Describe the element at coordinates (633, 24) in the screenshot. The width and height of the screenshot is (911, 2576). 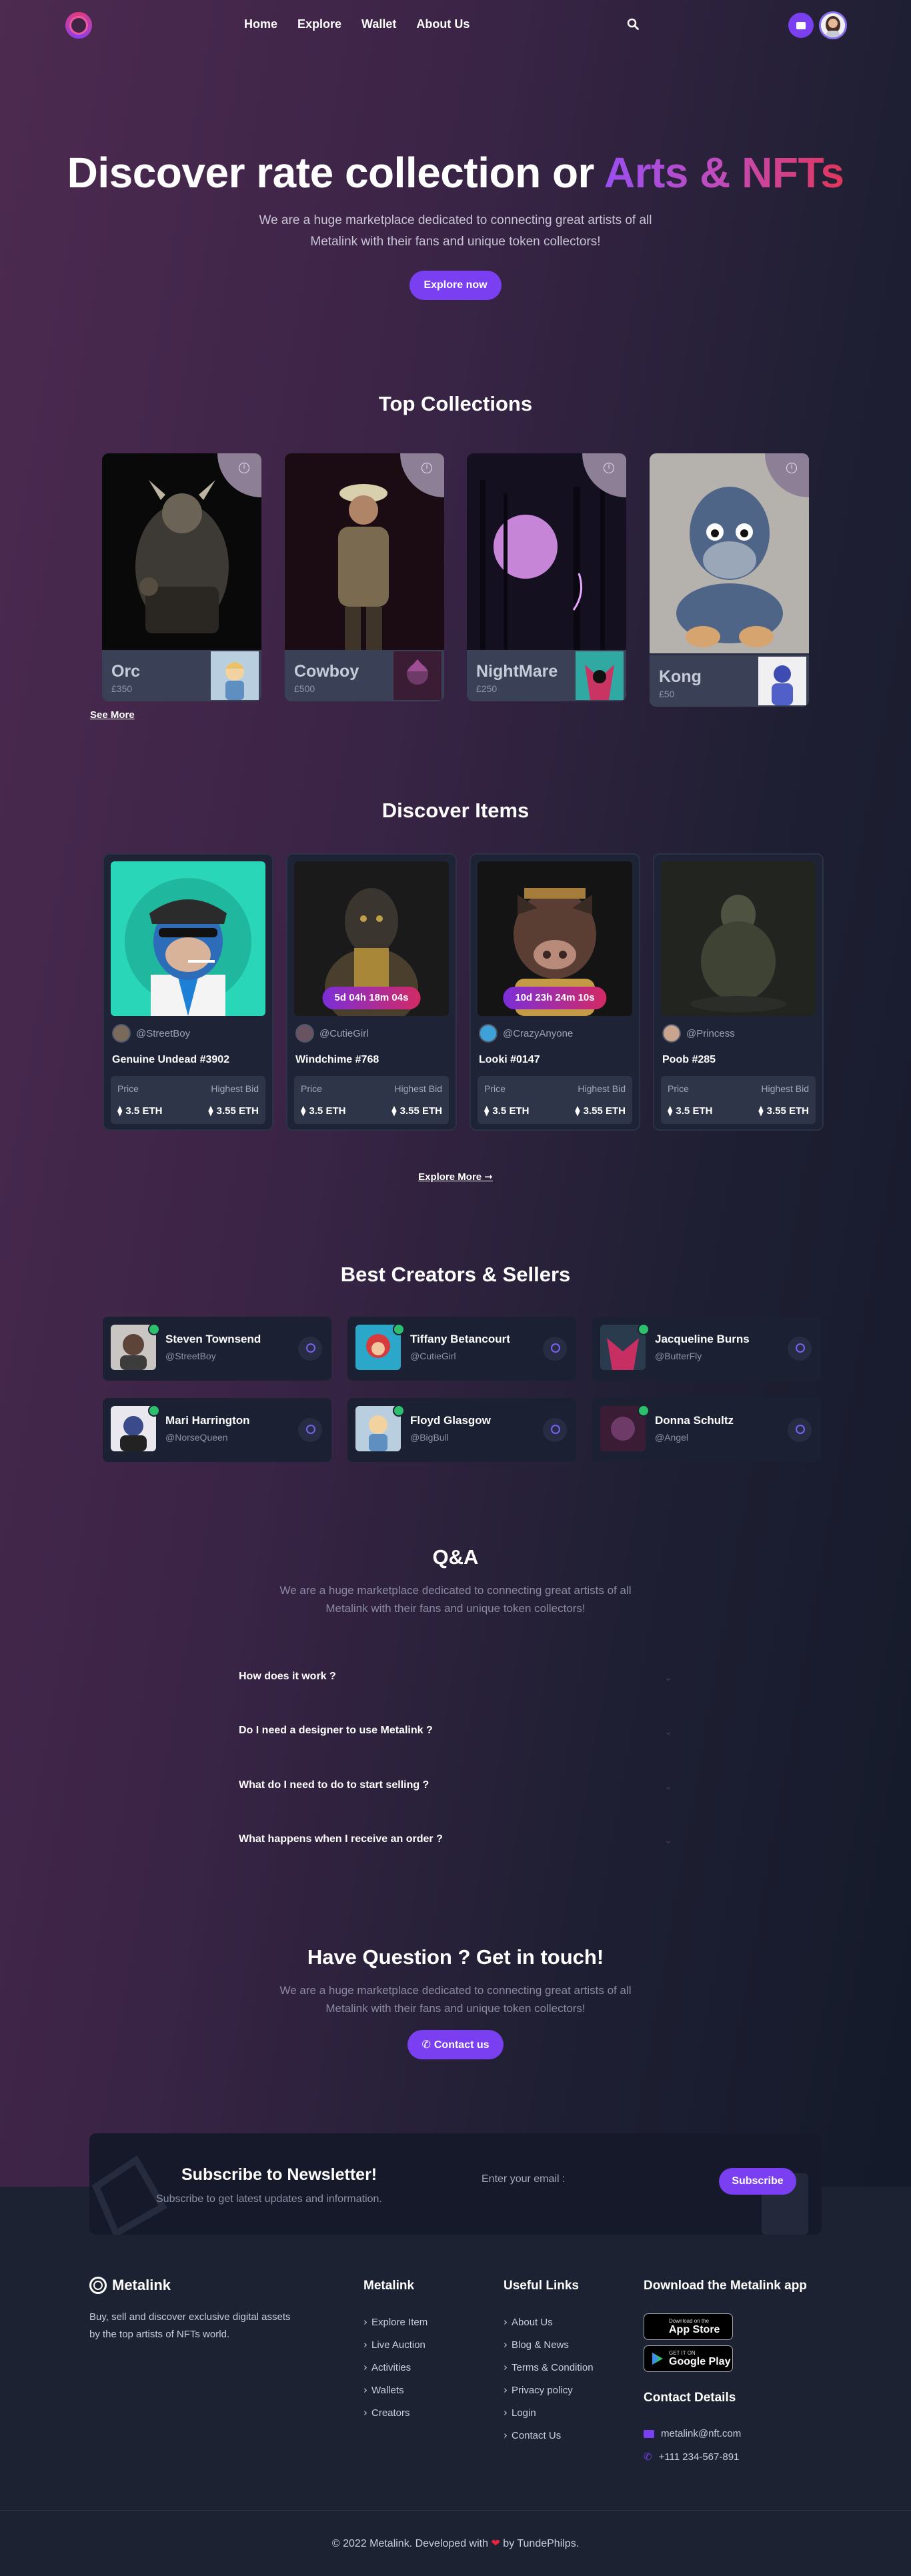
I see `search-icon` at that location.